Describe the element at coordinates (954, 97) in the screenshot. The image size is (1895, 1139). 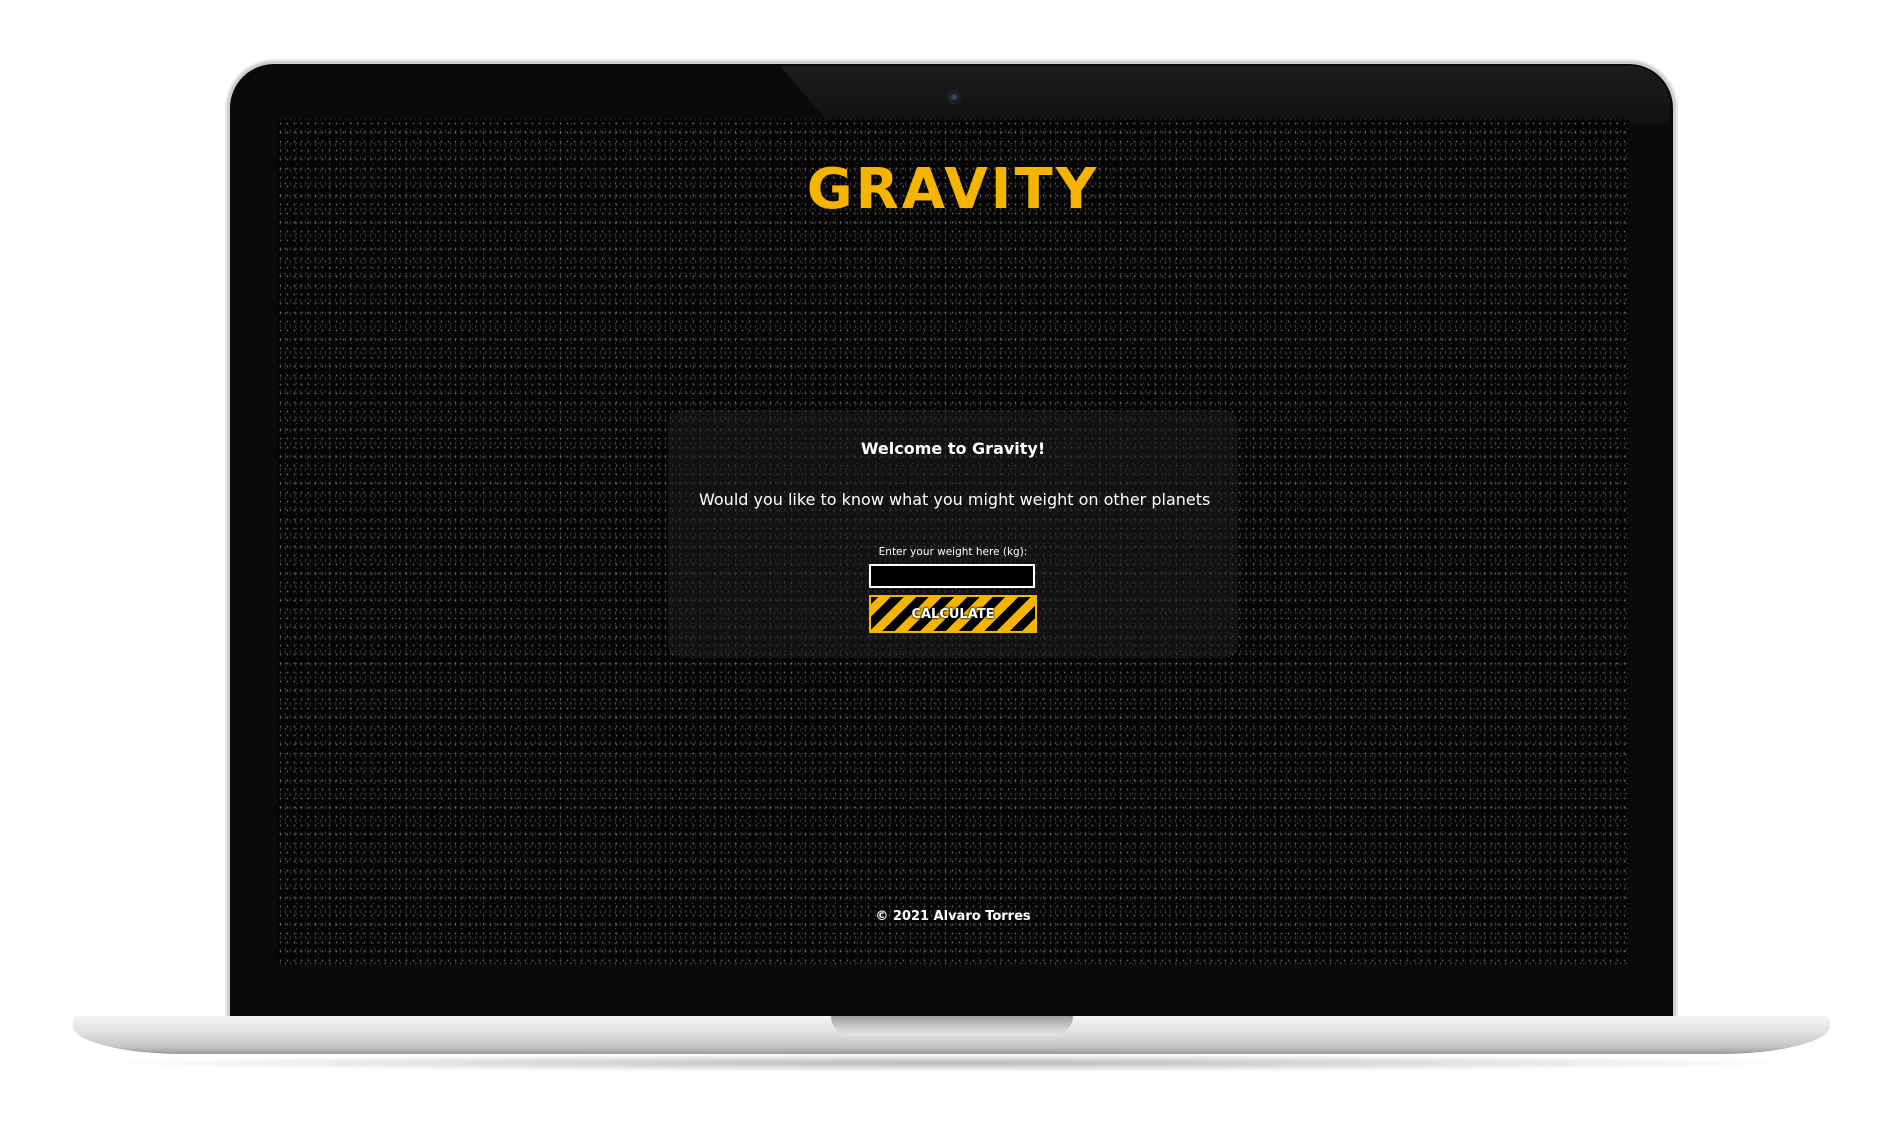
I see `camera-icon` at that location.